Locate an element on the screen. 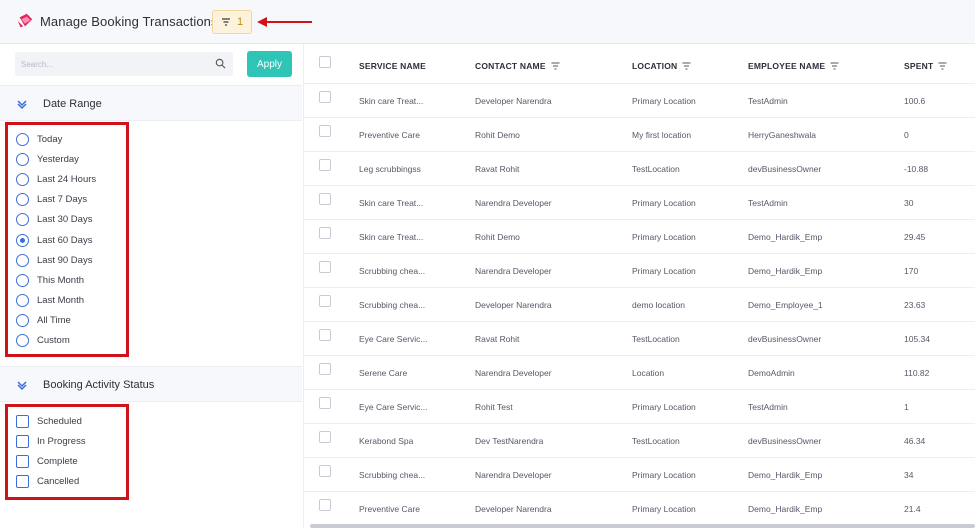 This screenshot has height=528, width=975. cell-employee-name: devBusinessOwner is located at coordinates (785, 441).